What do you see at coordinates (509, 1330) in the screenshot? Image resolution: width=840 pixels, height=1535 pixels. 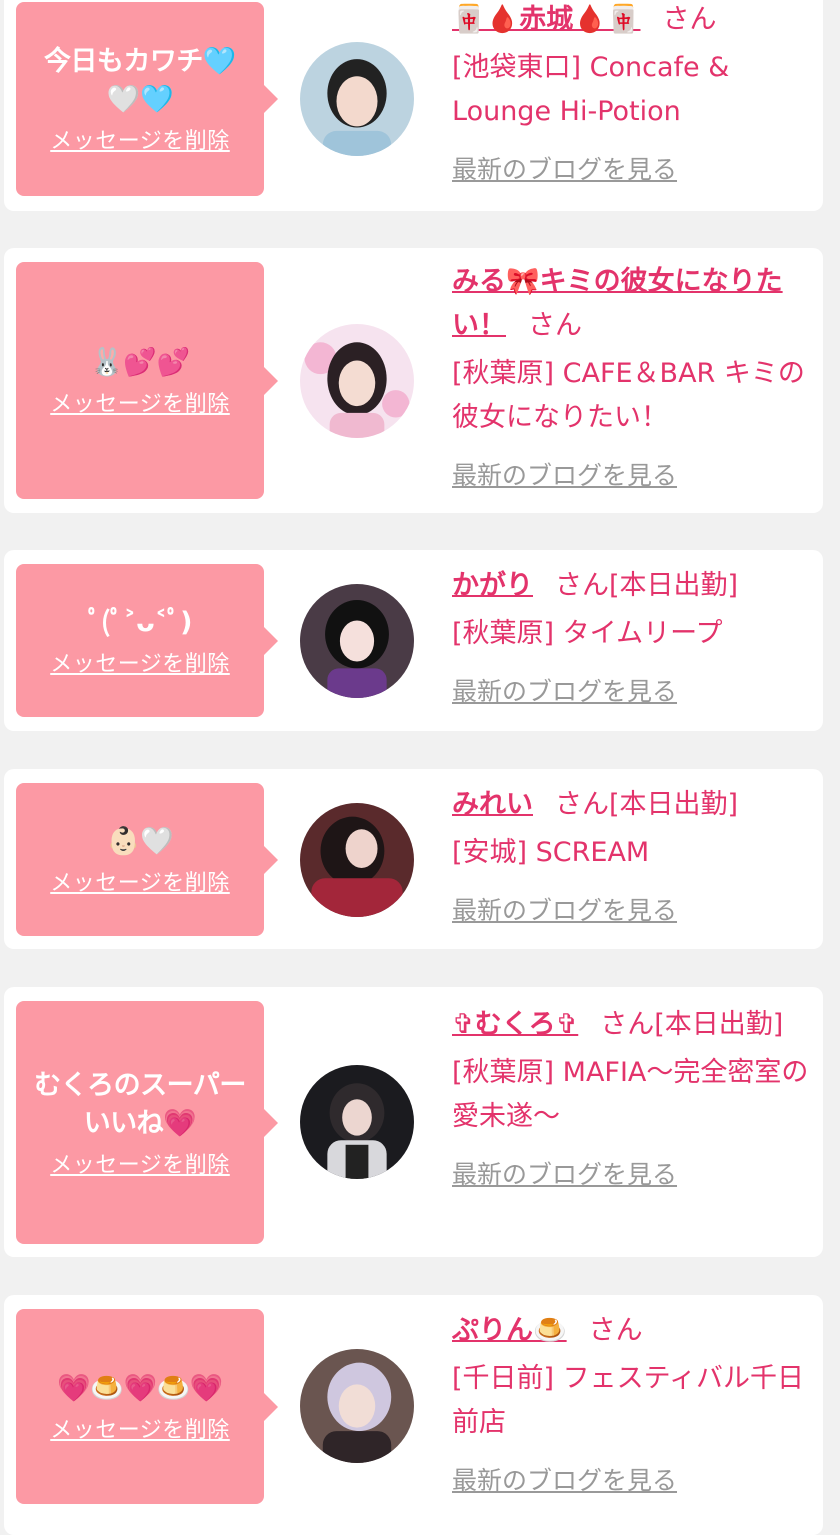 I see `cast-name-link: ぷりん🍮` at bounding box center [509, 1330].